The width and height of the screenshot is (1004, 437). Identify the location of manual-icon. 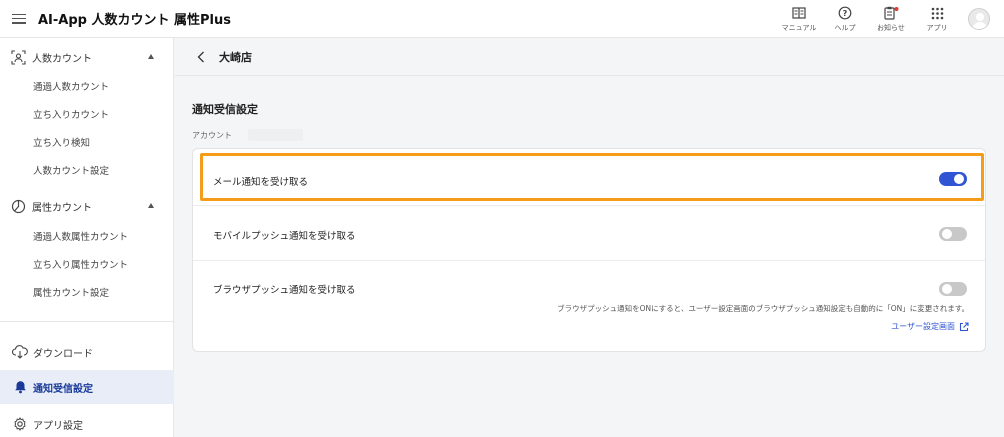
(799, 13).